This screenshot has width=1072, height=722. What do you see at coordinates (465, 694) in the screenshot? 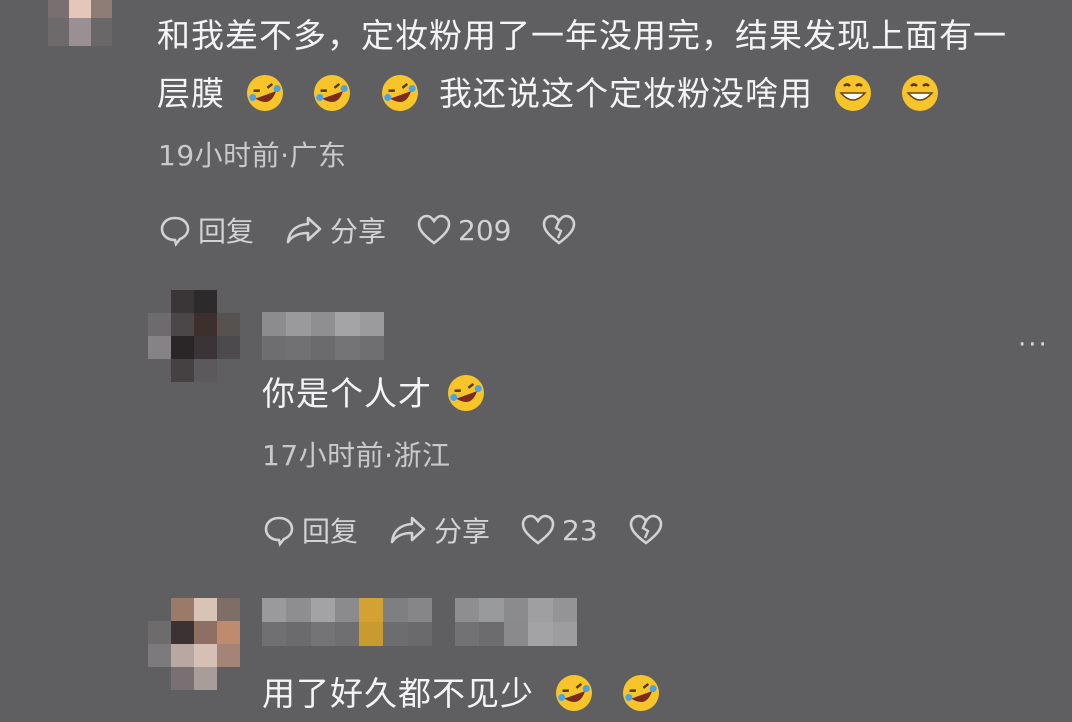
I see `comment-text: 用了好久都不见少` at bounding box center [465, 694].